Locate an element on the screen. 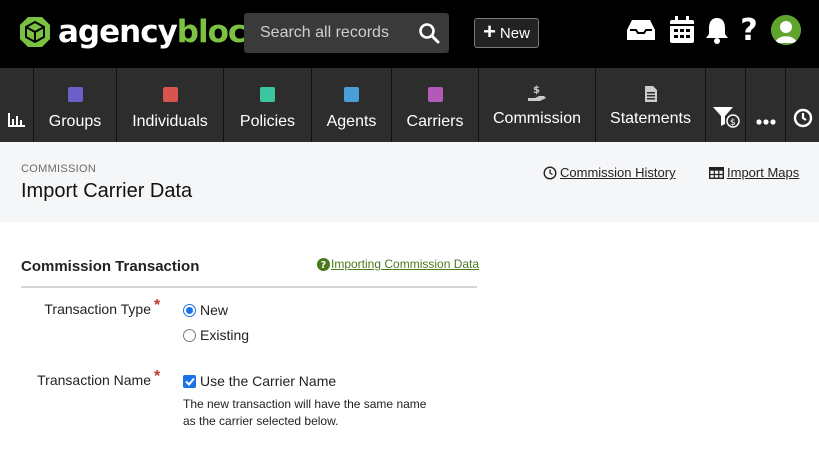  table-icon is located at coordinates (716, 172).